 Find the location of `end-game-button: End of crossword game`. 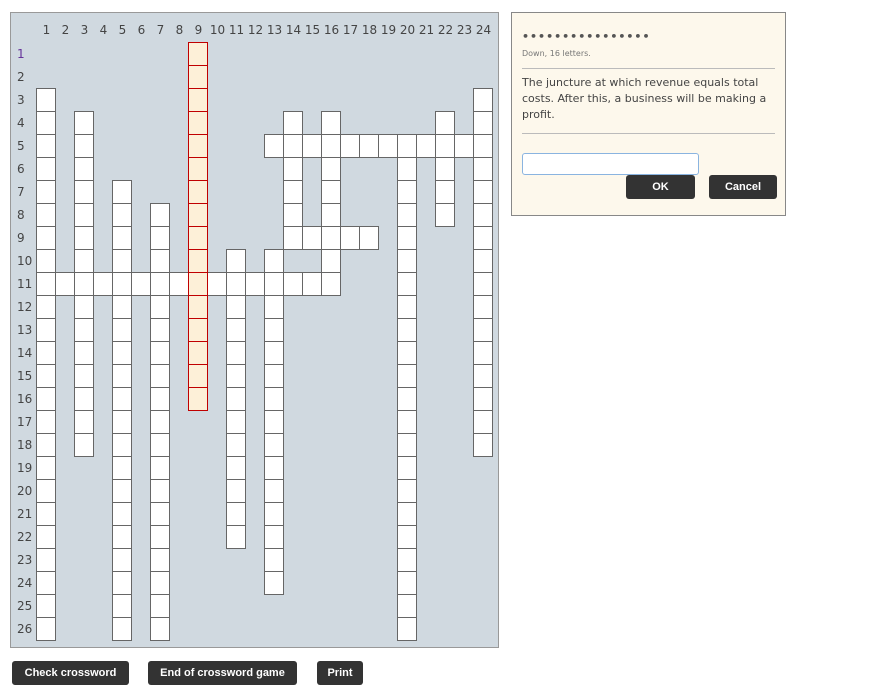

end-game-button: End of crossword game is located at coordinates (222, 673).